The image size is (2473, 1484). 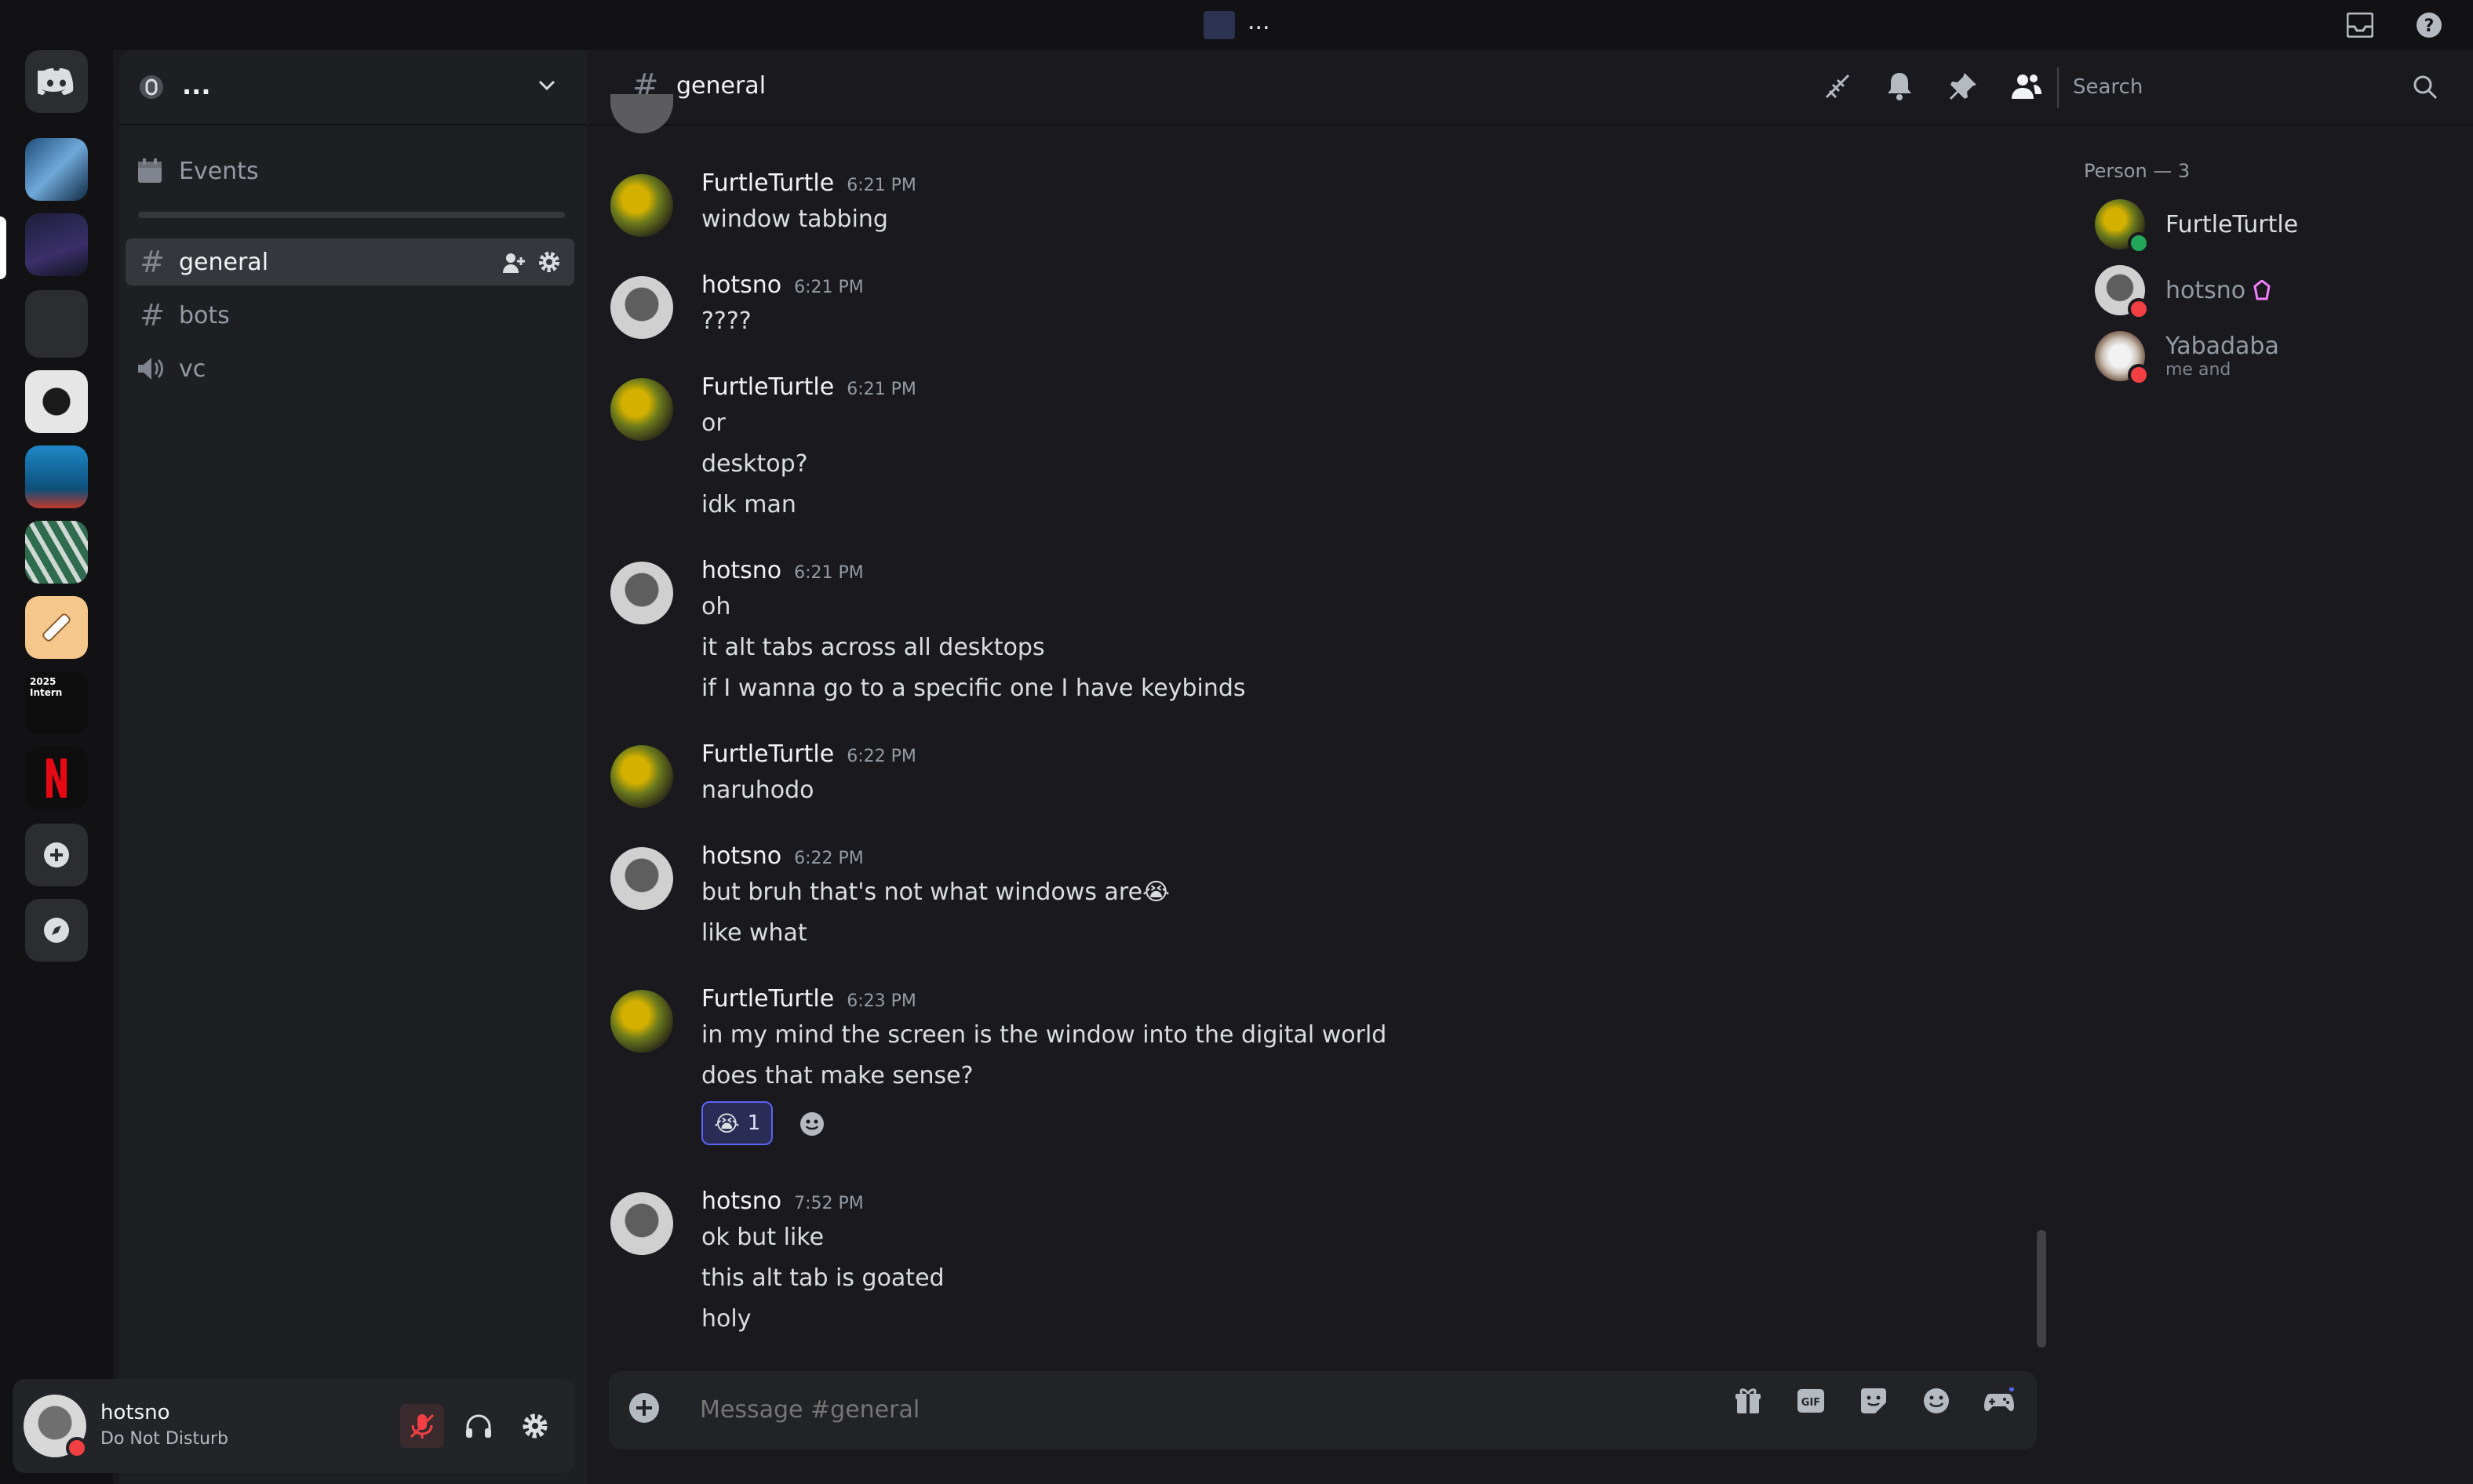 I want to click on member-item: FurtleTurtle, so click(x=2197, y=226).